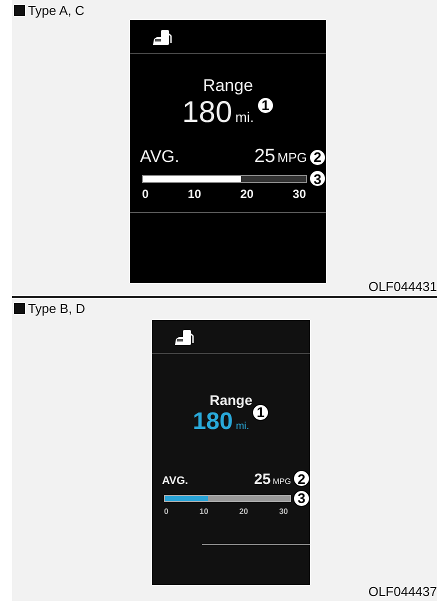 The image size is (437, 603). I want to click on figure-label: Type A, C, so click(56, 10).